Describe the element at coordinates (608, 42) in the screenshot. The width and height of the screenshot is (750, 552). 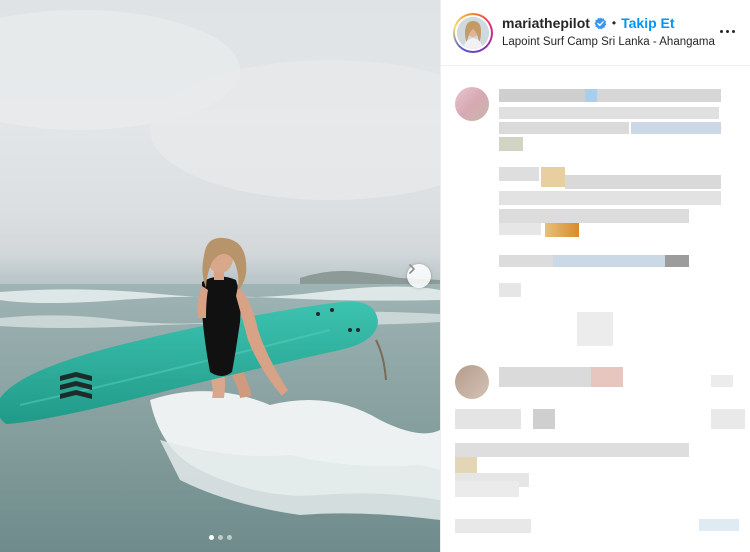
I see `location-link: Lapoint Surf Camp Sri Lanka - Ahangama` at that location.